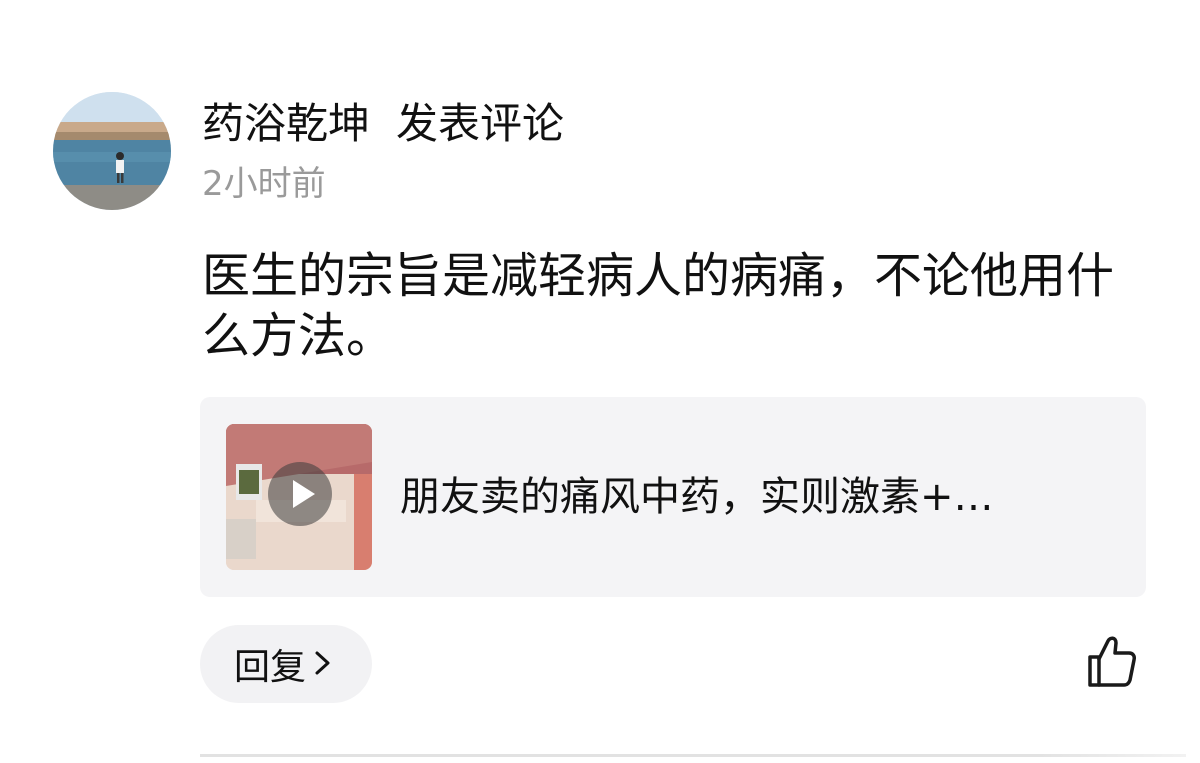 The height and width of the screenshot is (763, 1200). What do you see at coordinates (270, 667) in the screenshot?
I see `reply-label: 回复` at bounding box center [270, 667].